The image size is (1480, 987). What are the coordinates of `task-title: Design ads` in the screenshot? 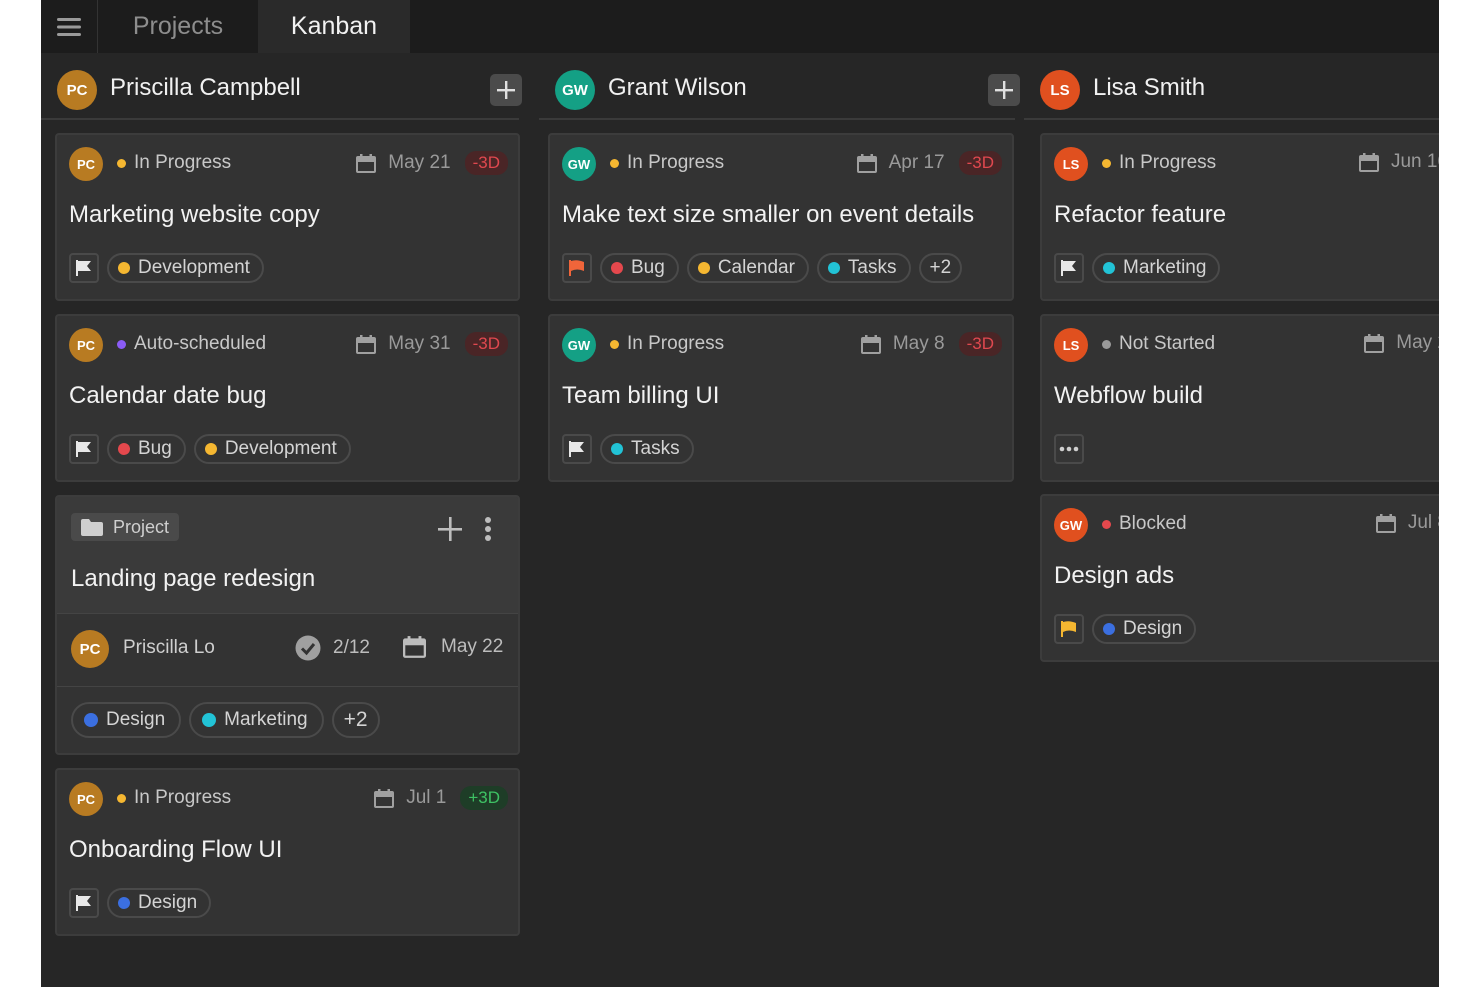 It's located at (1114, 575).